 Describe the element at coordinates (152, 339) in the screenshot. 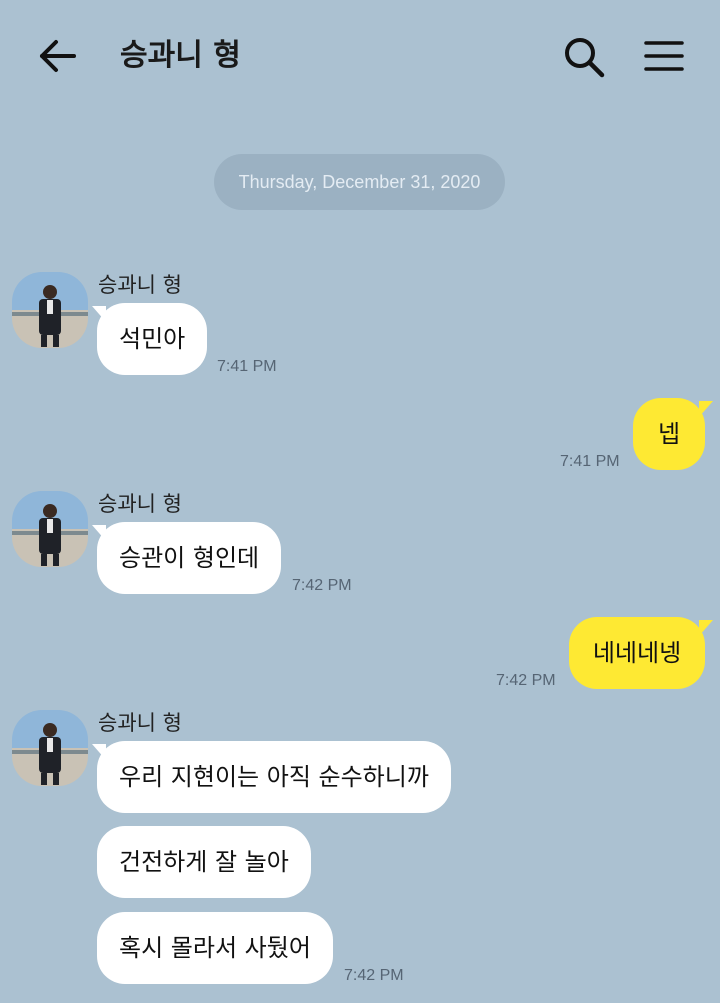

I see `message-bubble: 석민아` at that location.